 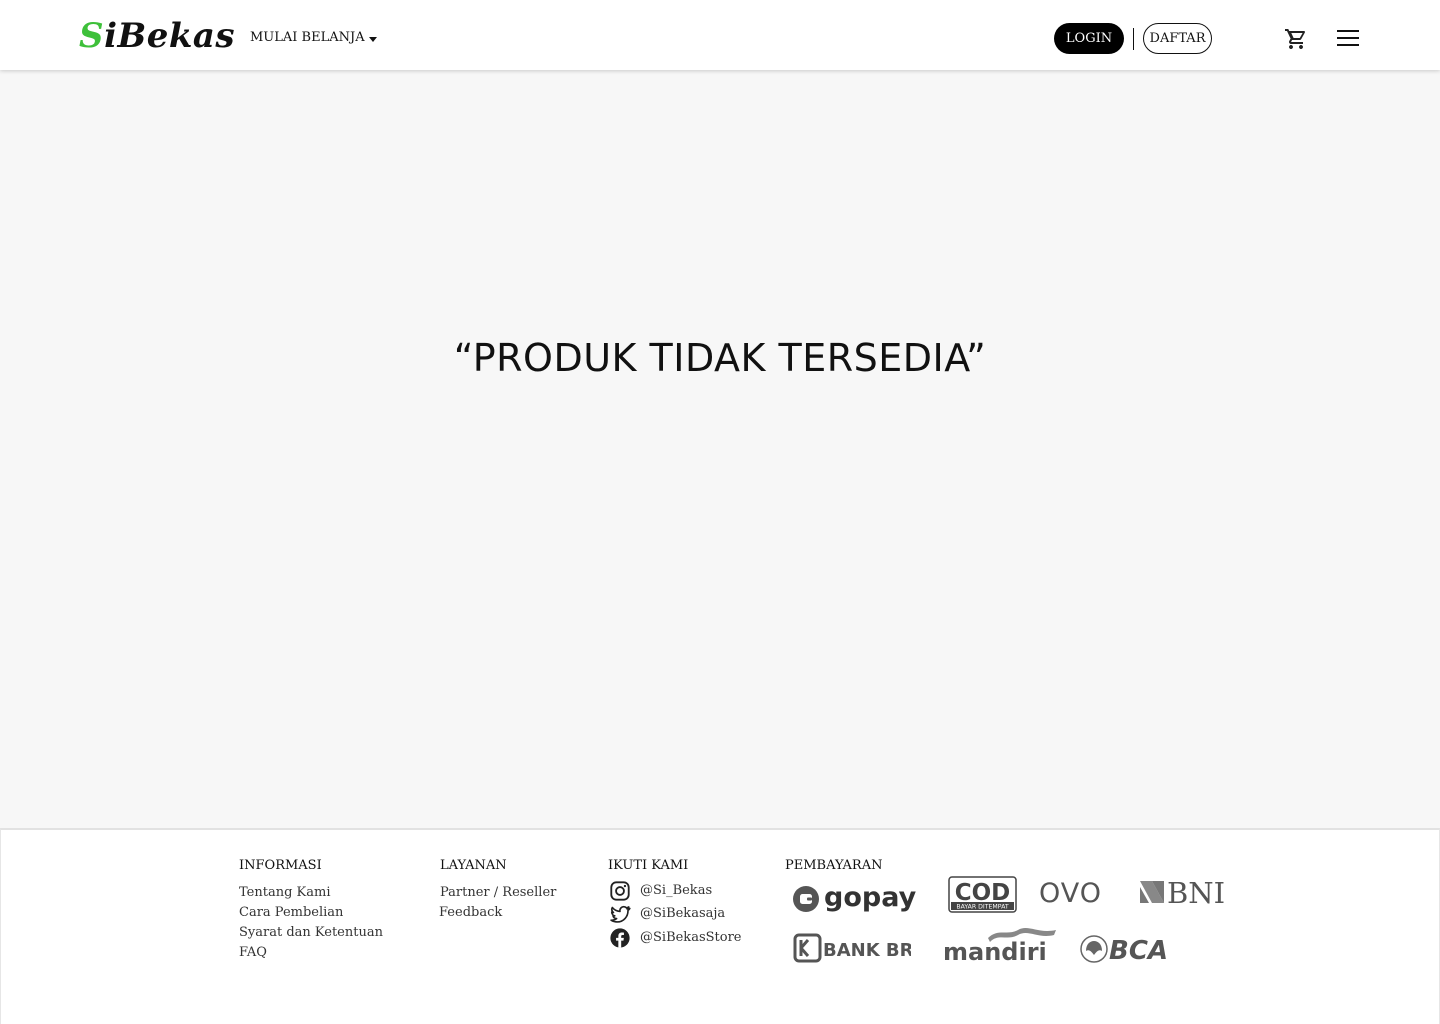 I want to click on pembayaran-heading: PEMBAYARAN, so click(x=834, y=865).